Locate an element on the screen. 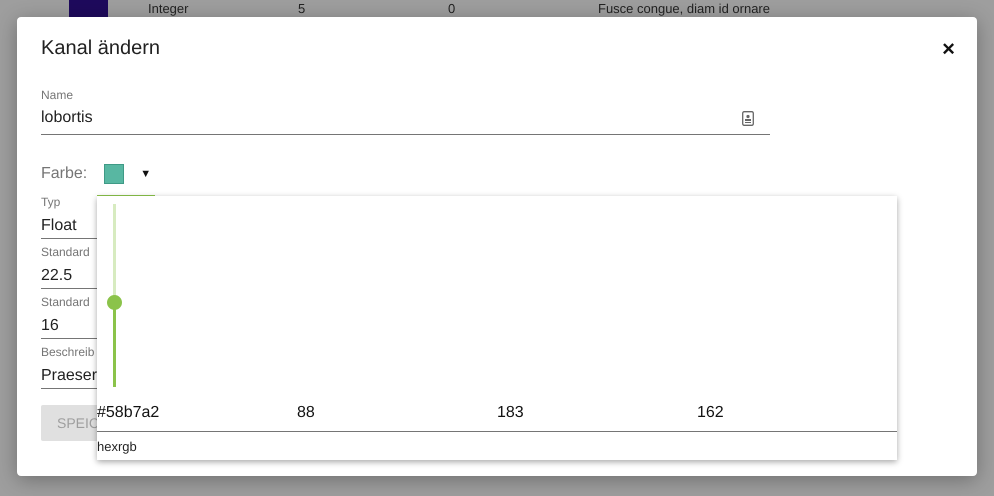 Image resolution: width=994 pixels, height=496 pixels. table-cell-text: Fusce congue, diam id ornare is located at coordinates (684, 8).